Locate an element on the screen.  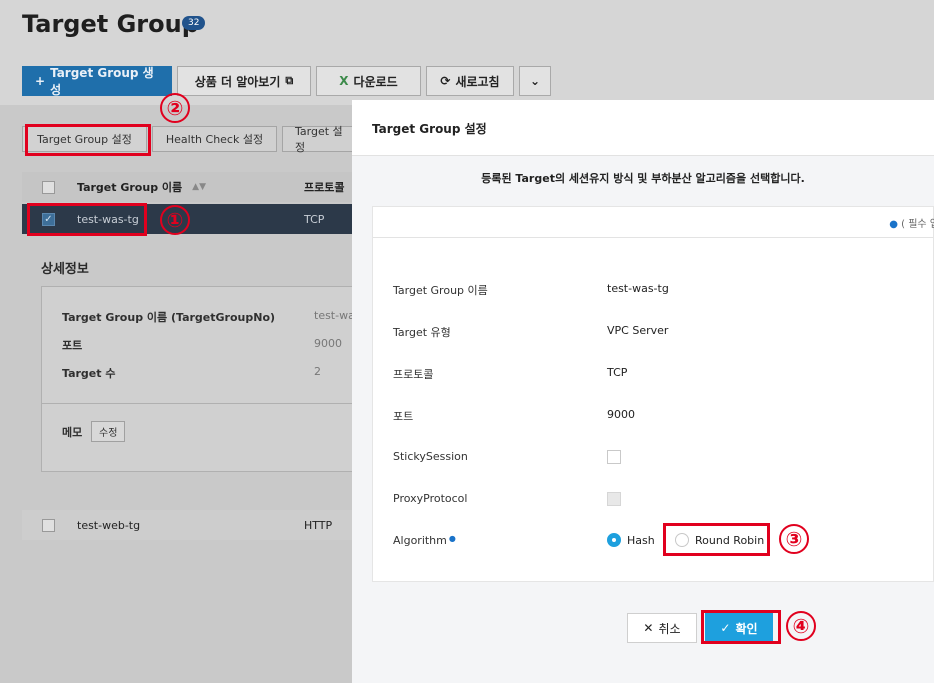
memo-label: 메모 is located at coordinates (72, 432).